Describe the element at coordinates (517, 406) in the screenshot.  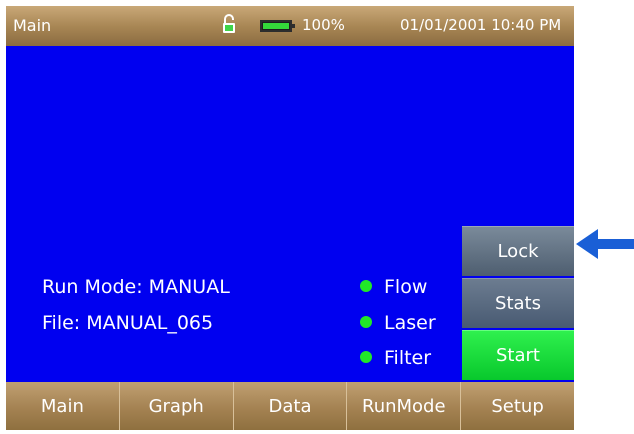
I see `nav-setup: Setup` at that location.